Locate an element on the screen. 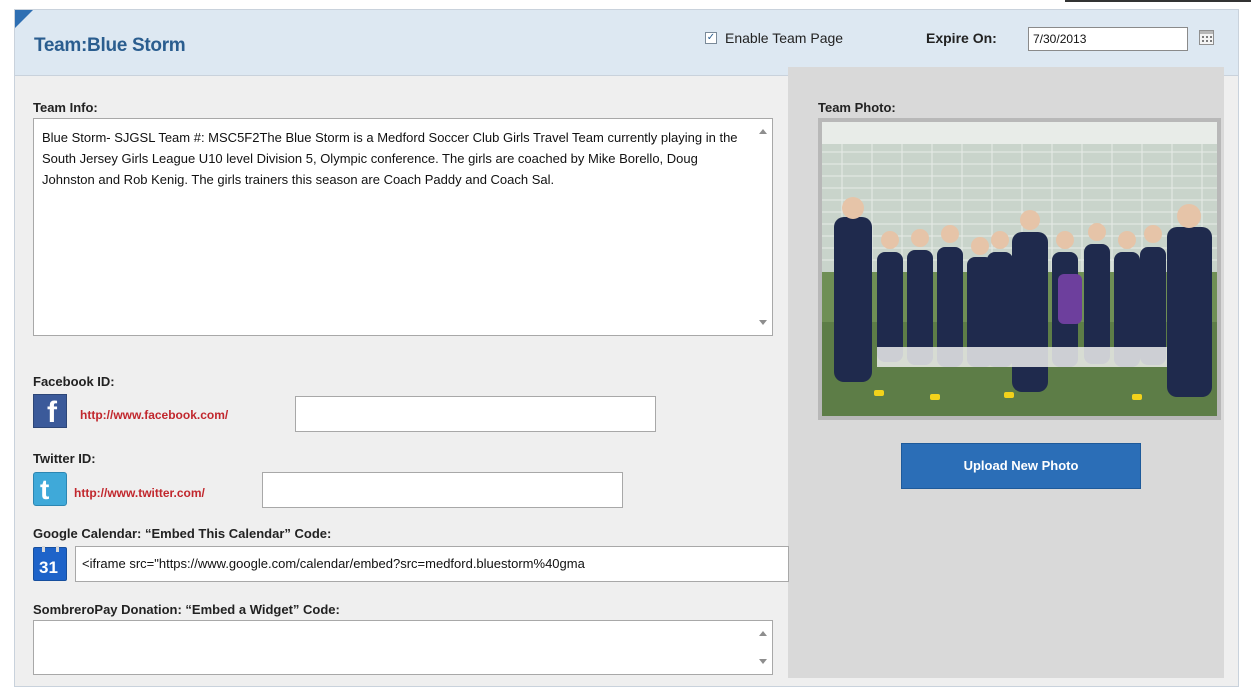 The width and height of the screenshot is (1251, 687). expire-on-label: Expire On: is located at coordinates (961, 38).